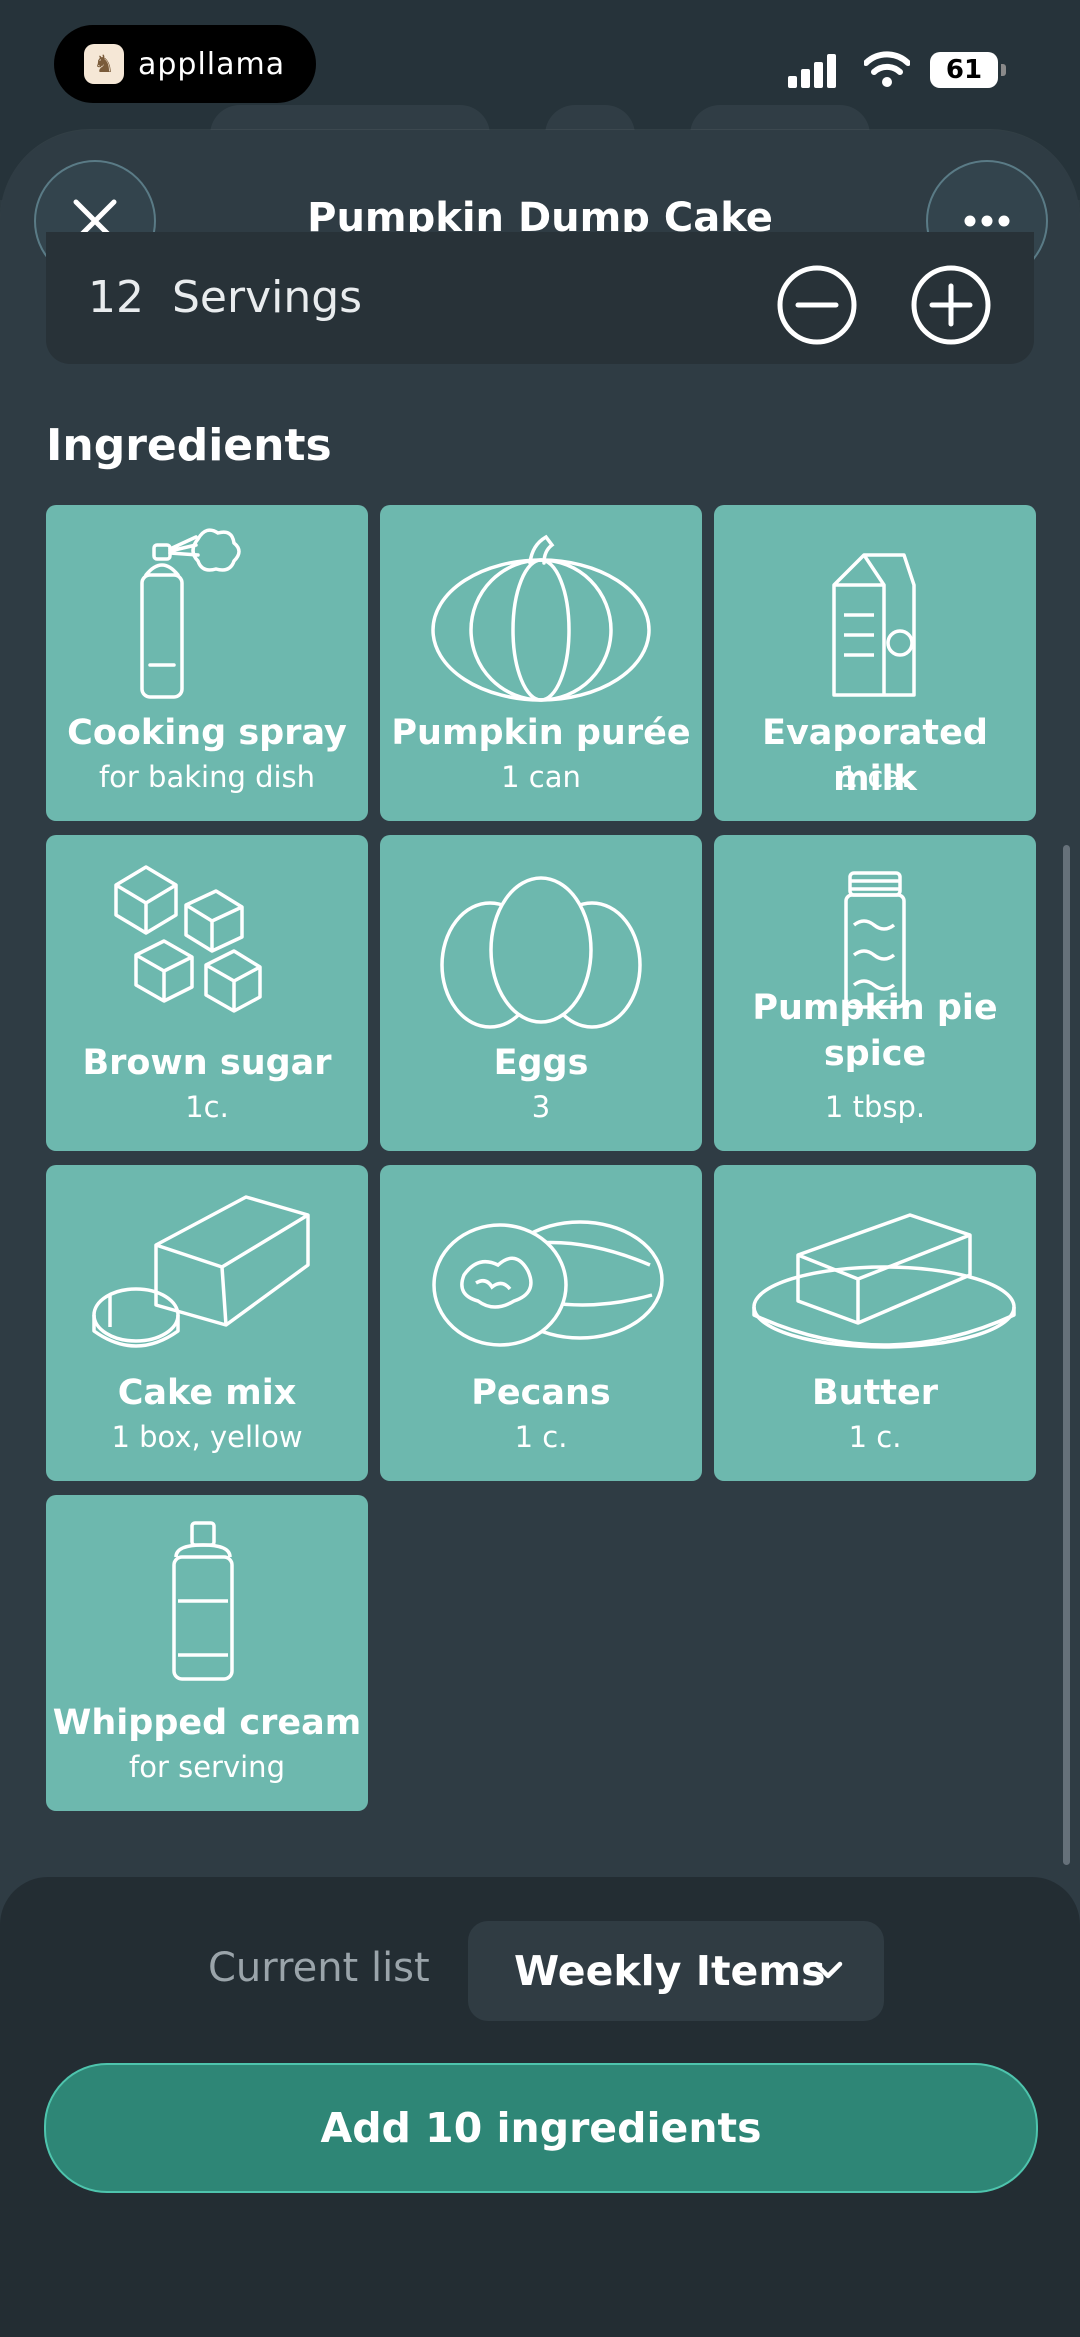 This screenshot has height=2337, width=1080. Describe the element at coordinates (541, 1107) in the screenshot. I see `ingredient-qty: 3` at that location.